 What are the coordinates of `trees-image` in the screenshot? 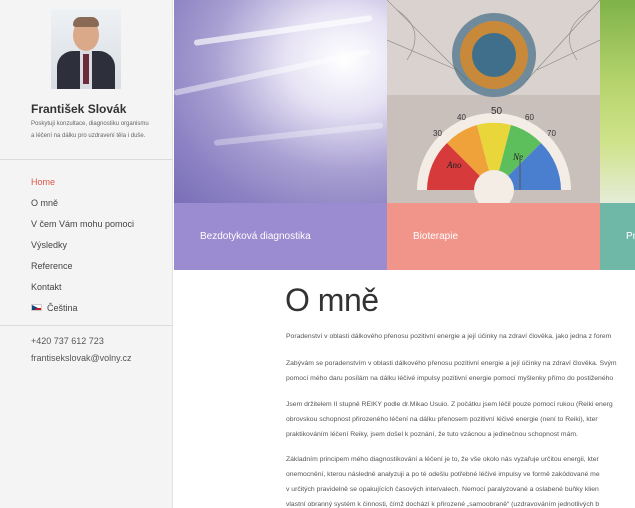 It's located at (617, 101).